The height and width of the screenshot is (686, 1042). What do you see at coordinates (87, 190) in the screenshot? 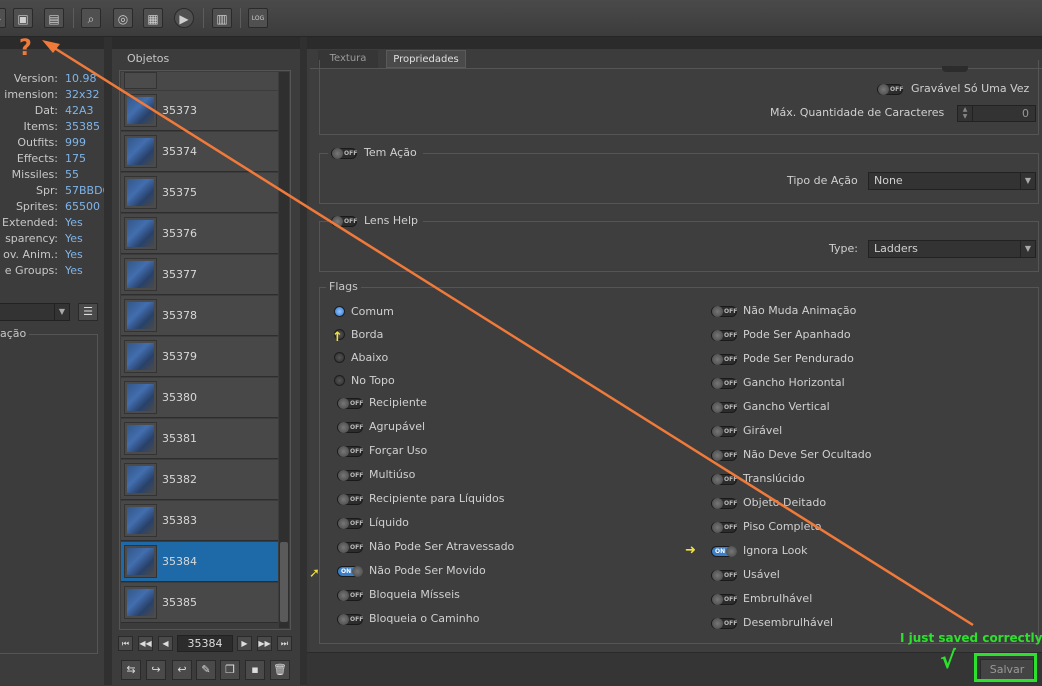
I see `info-value: 57BBD6` at bounding box center [87, 190].